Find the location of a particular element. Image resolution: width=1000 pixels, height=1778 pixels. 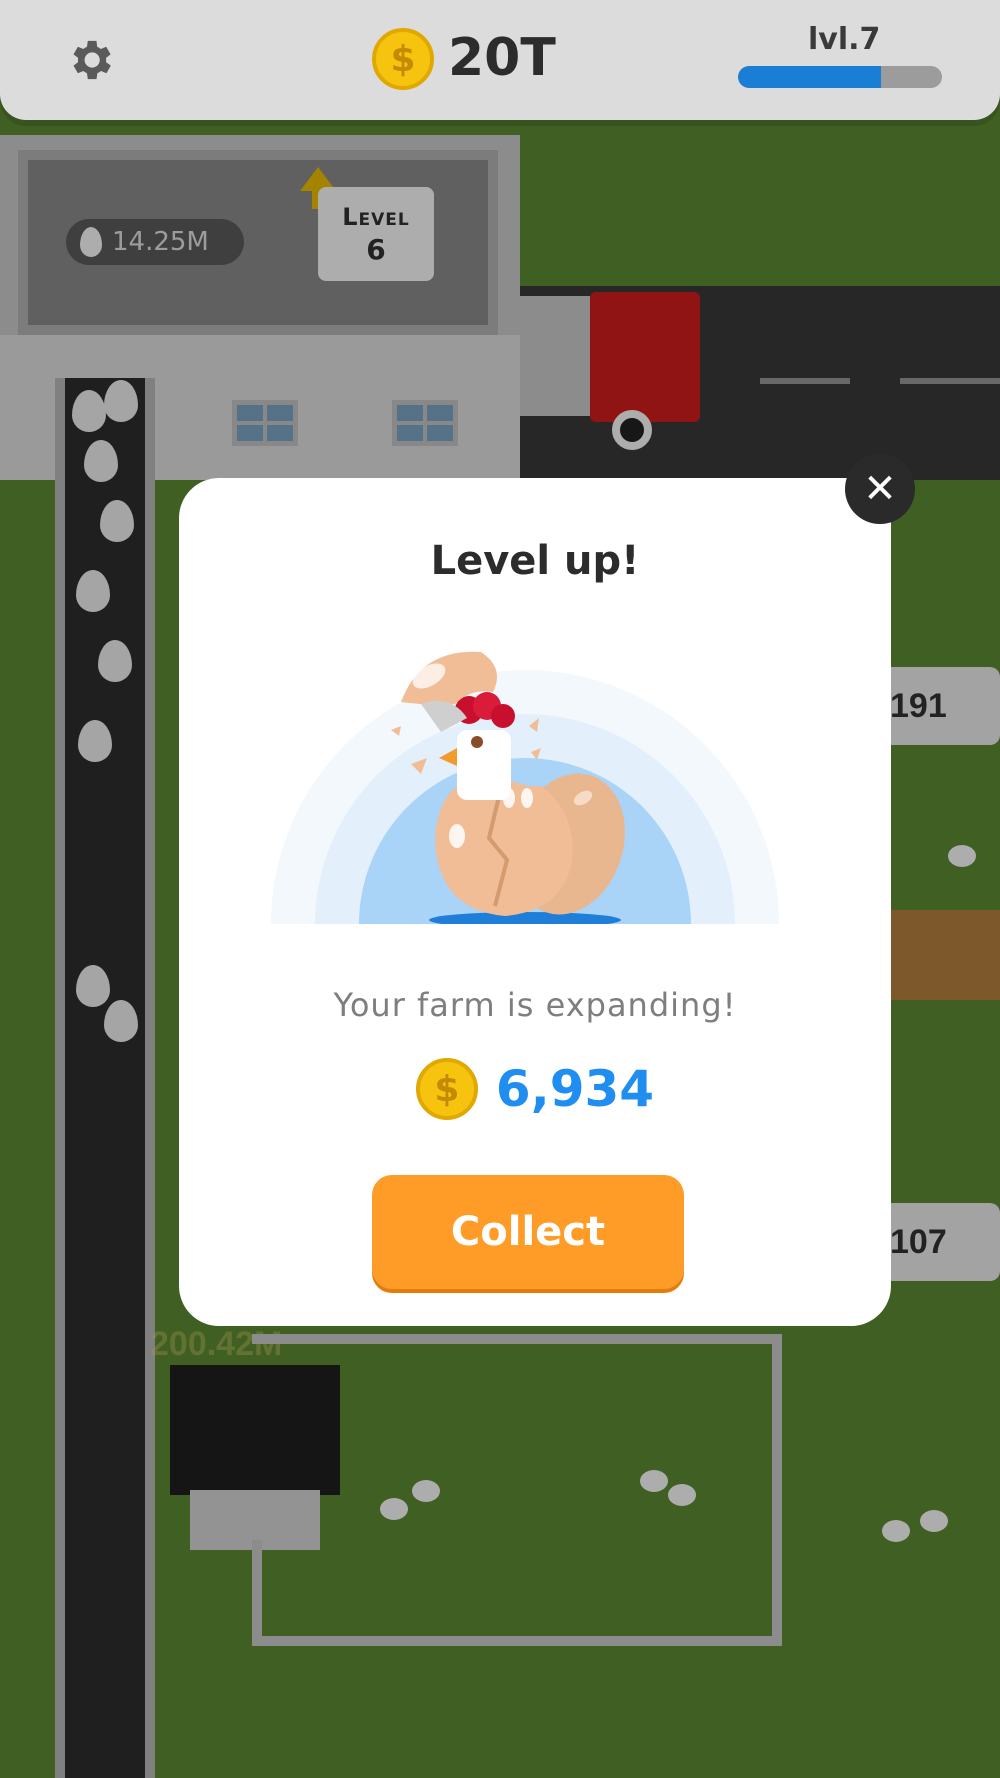

close-icon: ✕ is located at coordinates (880, 489).